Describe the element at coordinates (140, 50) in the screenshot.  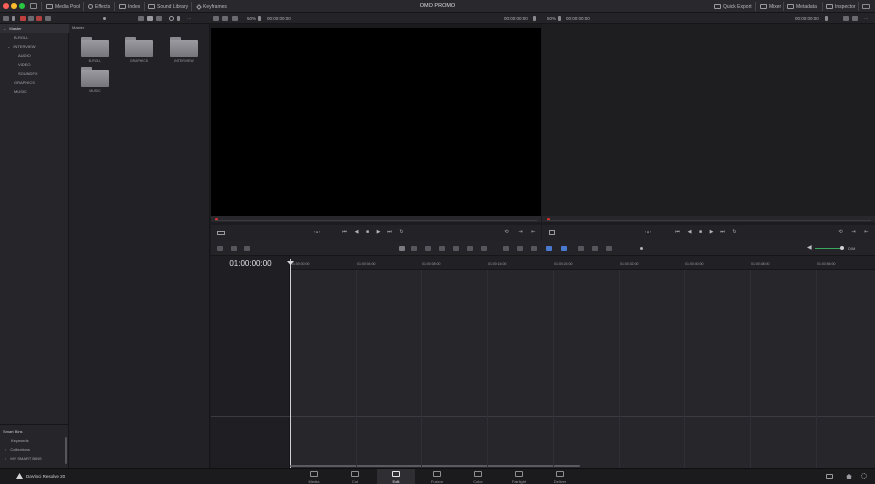
I see `folder-graphics: GRAPHICS` at that location.